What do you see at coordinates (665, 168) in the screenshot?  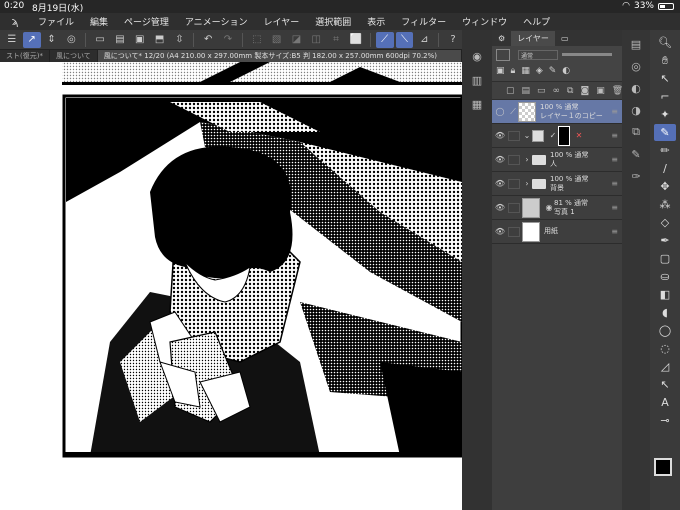 I see `brush-icon: ∕` at bounding box center [665, 168].